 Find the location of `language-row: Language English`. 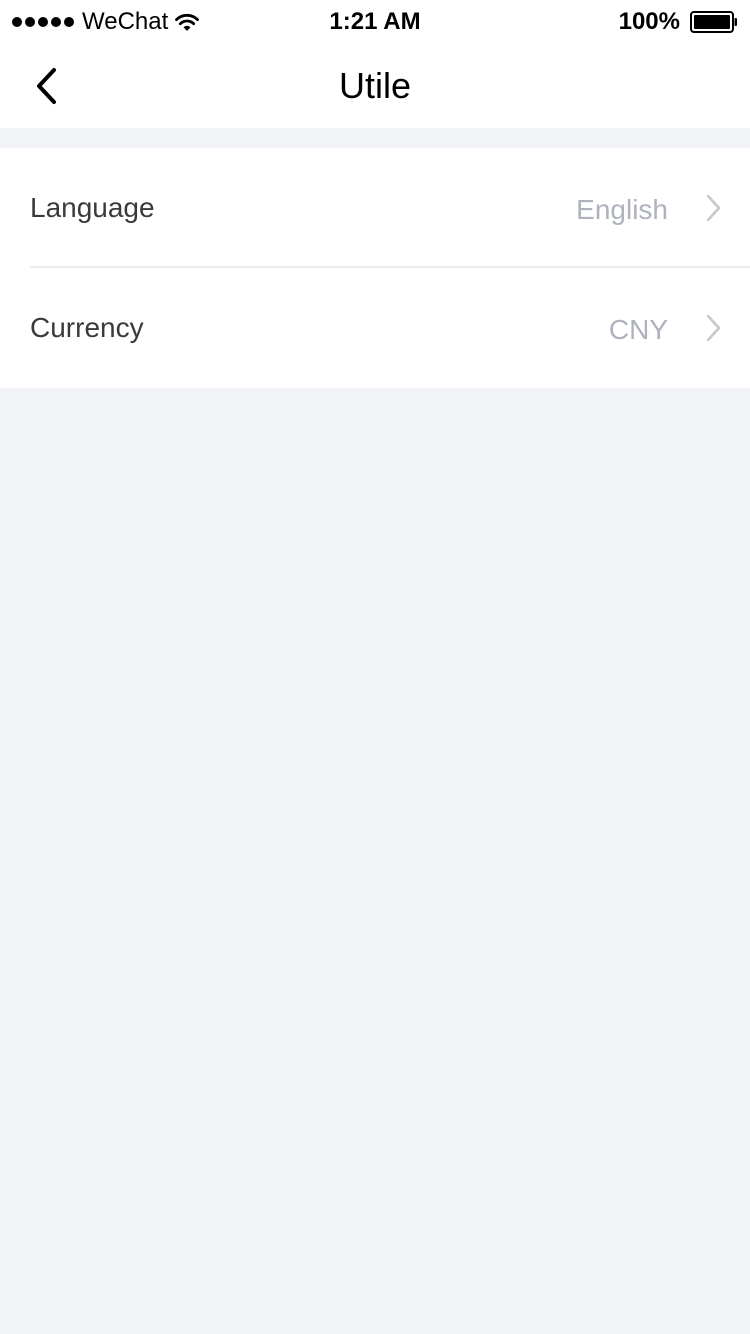

language-row: Language English is located at coordinates (375, 208).